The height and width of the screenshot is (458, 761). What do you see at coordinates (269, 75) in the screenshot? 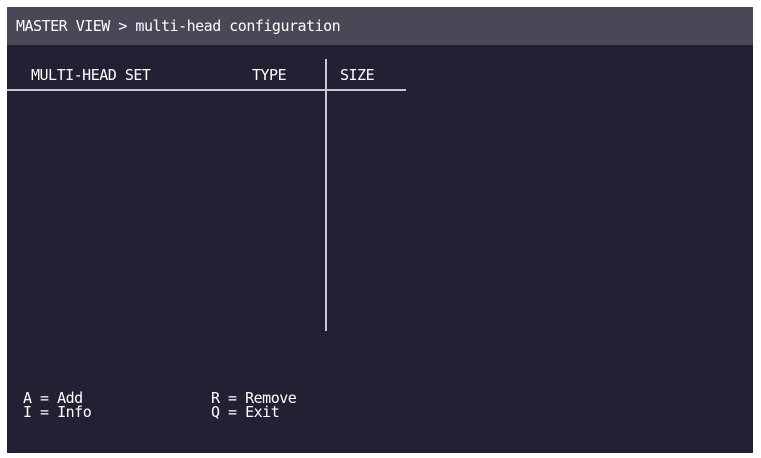
I see `column-header-type: TYPE` at bounding box center [269, 75].